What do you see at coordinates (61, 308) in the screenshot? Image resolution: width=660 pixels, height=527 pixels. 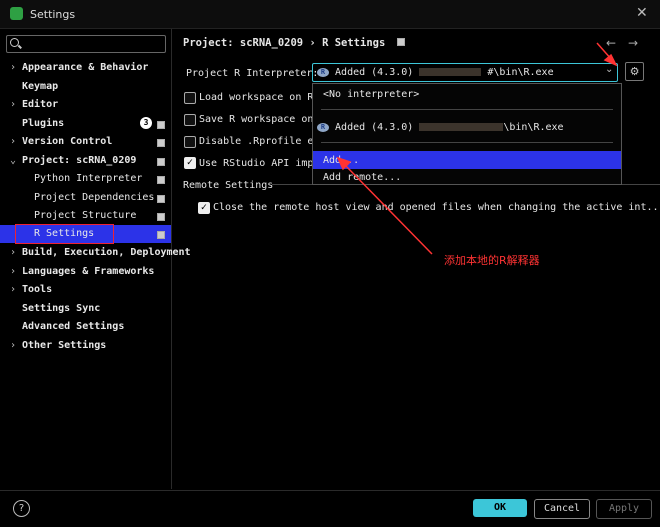 I see `sidebar-item-label: Settings Sync` at bounding box center [61, 308].